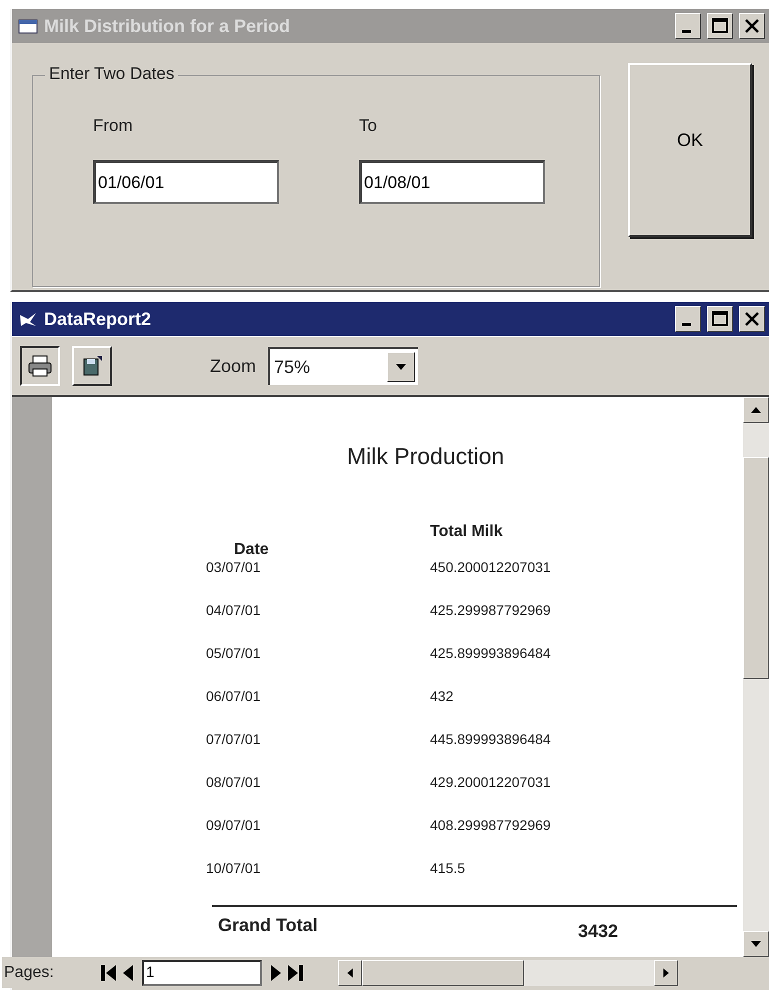 The image size is (769, 990). Describe the element at coordinates (268, 926) in the screenshot. I see `total-label: Grand Total` at that location.